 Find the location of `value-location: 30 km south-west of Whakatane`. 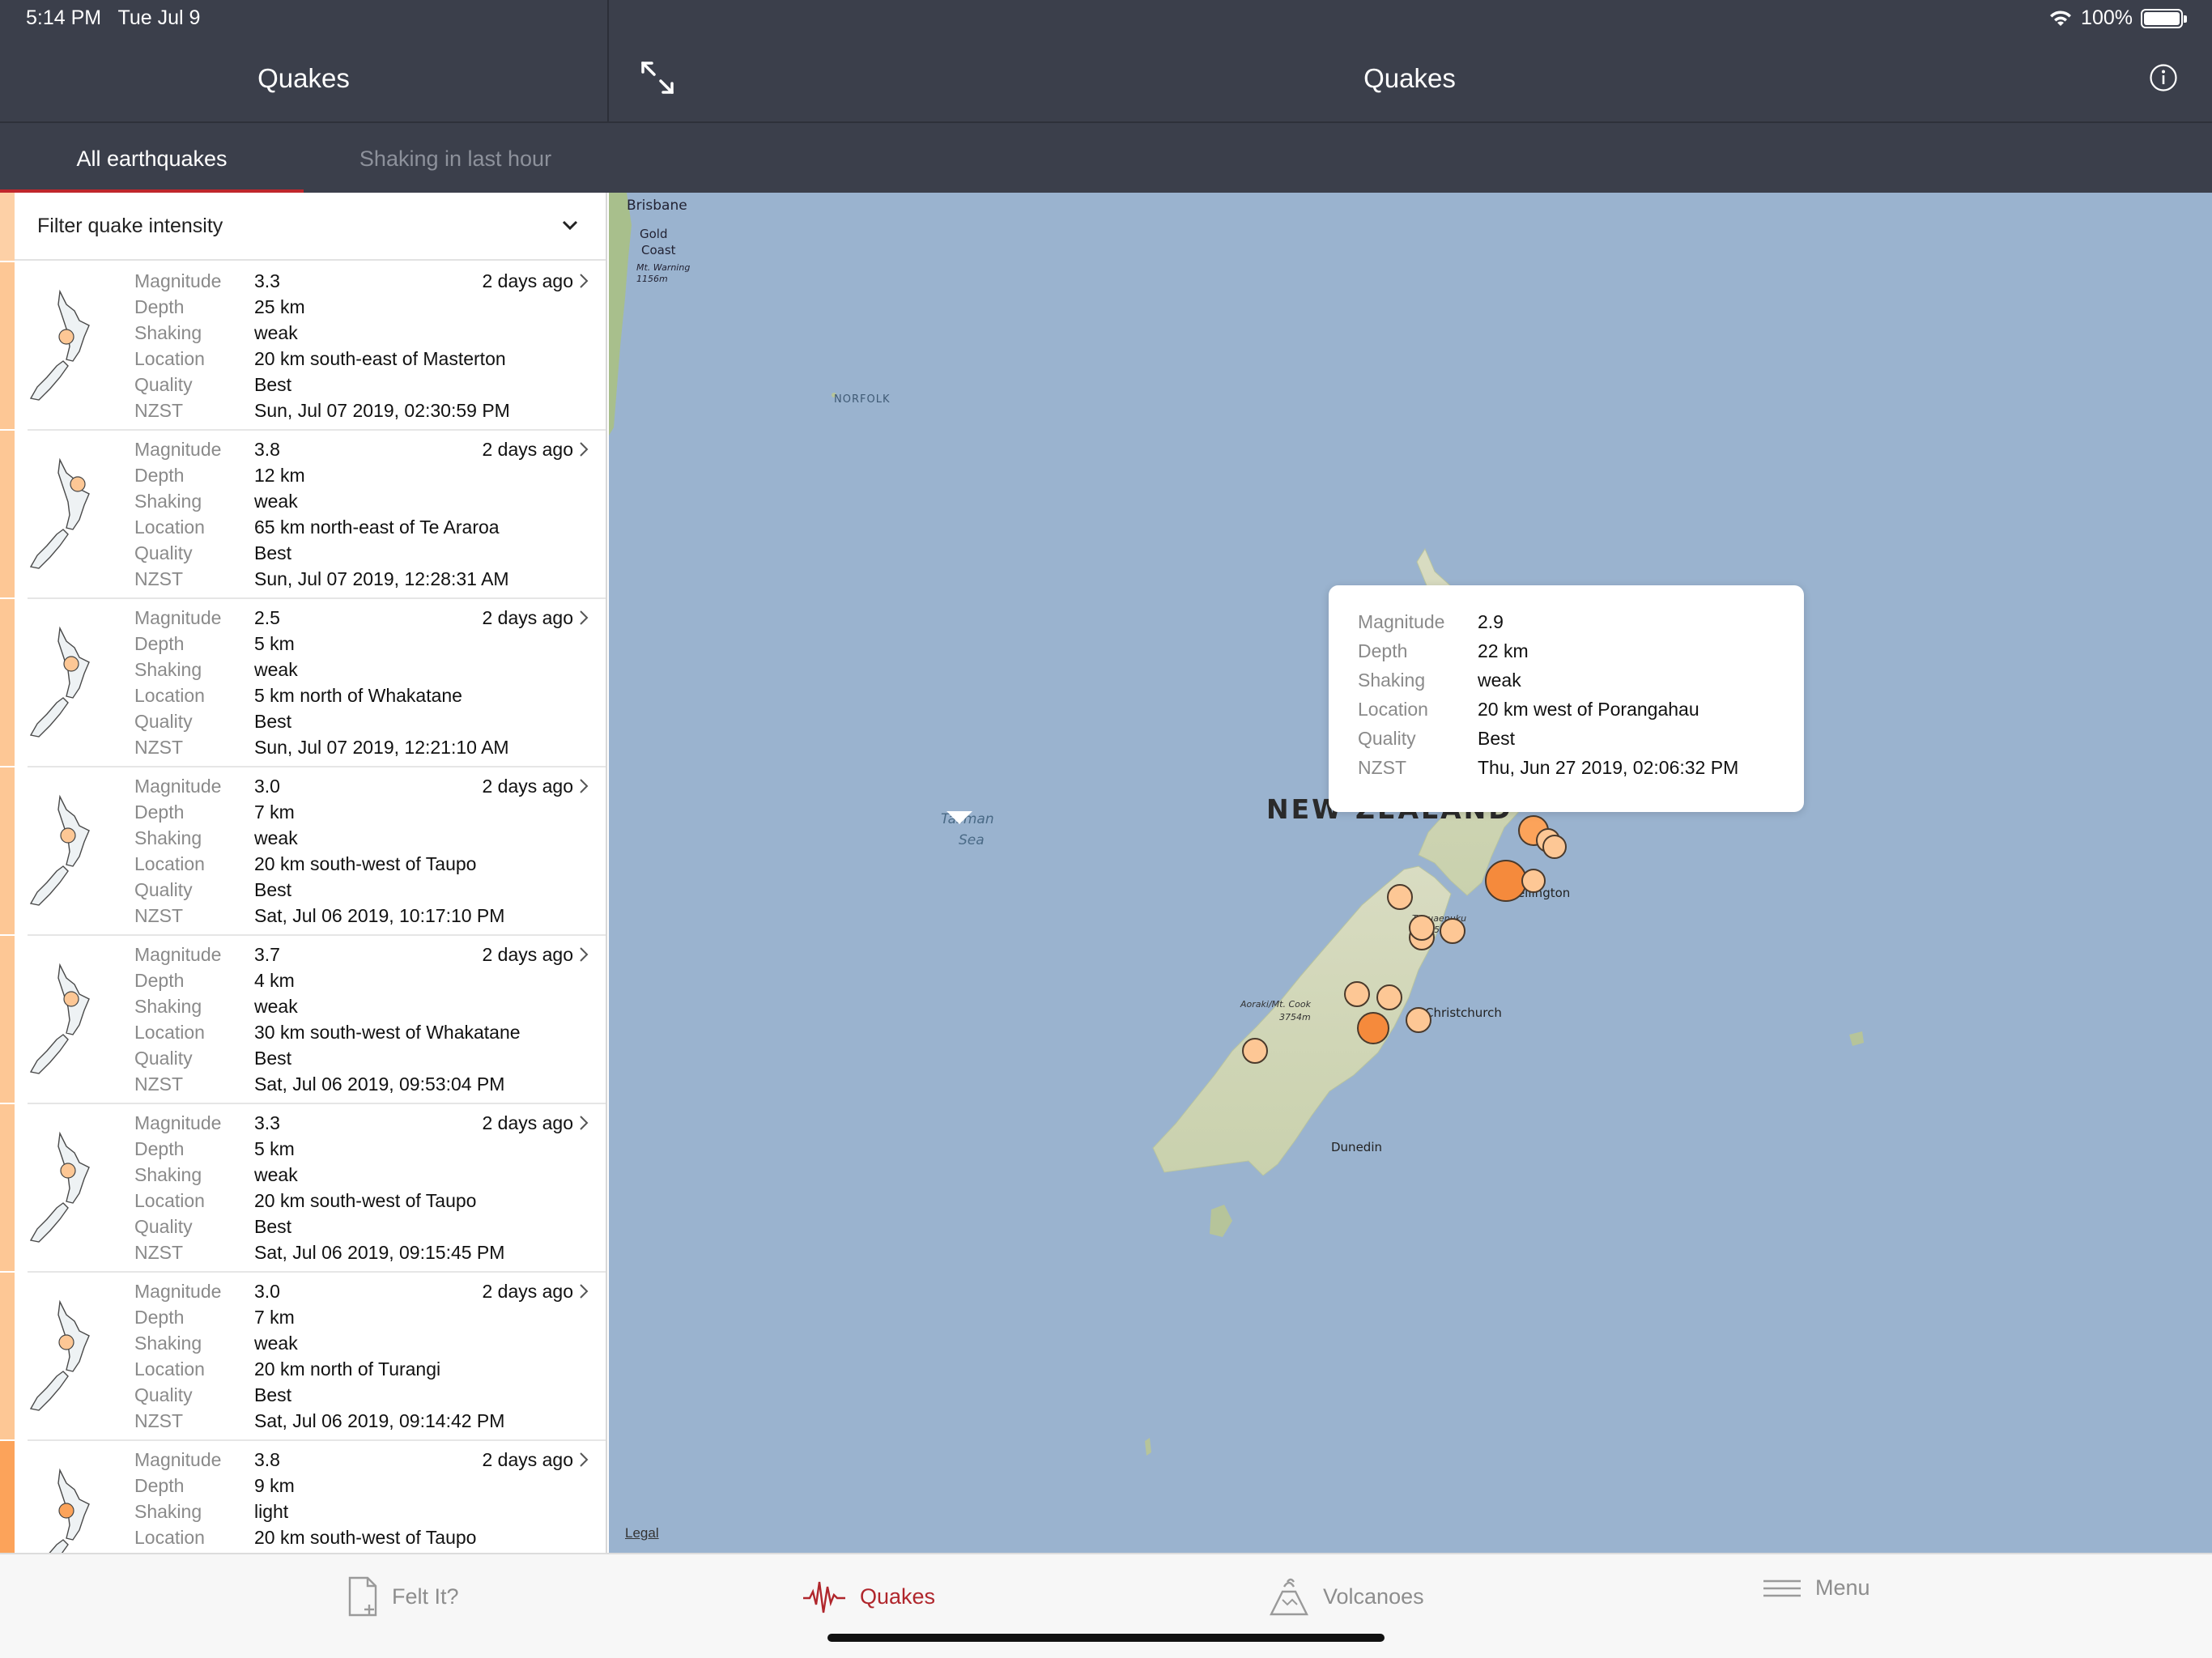

value-location: 30 km south-west of Whakatane is located at coordinates (387, 1032).